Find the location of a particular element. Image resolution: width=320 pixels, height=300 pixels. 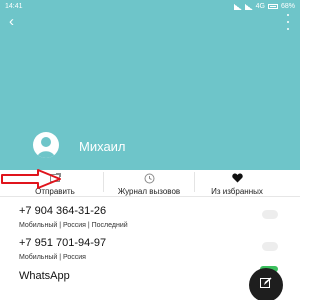

edit-icon is located at coordinates (266, 282).